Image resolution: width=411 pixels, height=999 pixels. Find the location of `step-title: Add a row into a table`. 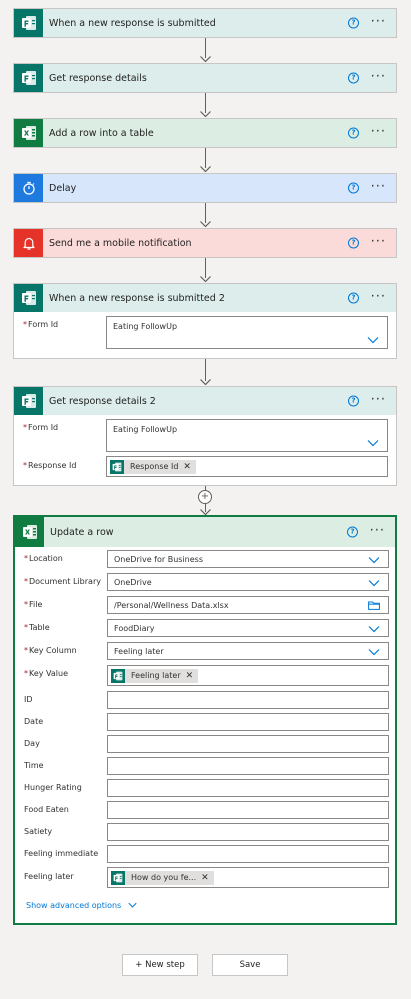

step-title: Add a row into a table is located at coordinates (101, 133).